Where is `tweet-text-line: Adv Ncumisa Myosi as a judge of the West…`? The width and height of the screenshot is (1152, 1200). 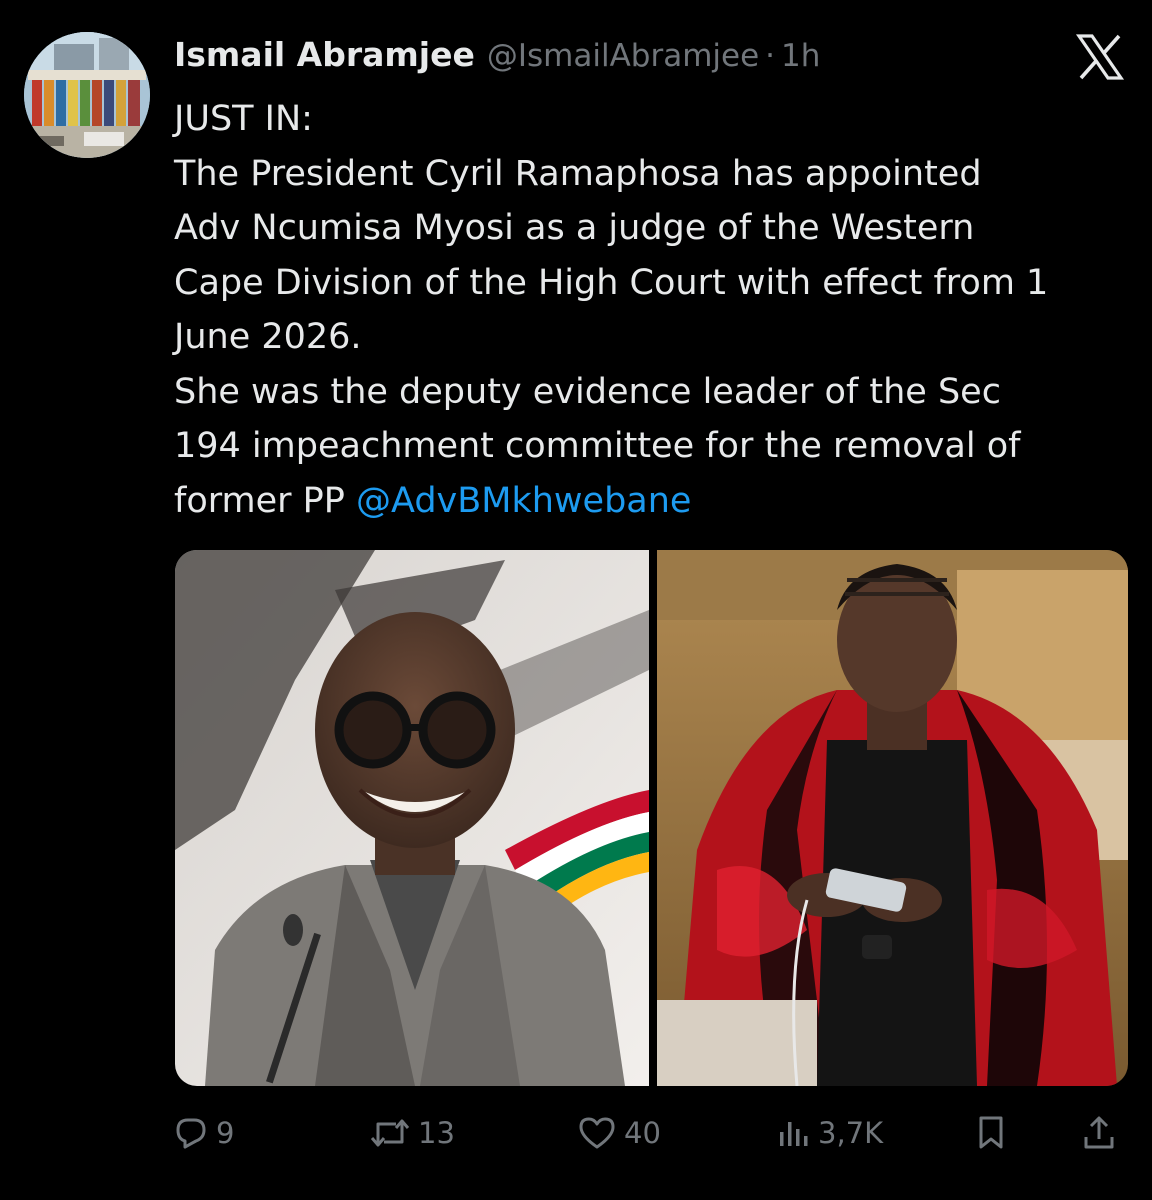
tweet-text-line: Adv Ncumisa Myosi as a judge of the West… is located at coordinates (574, 228).